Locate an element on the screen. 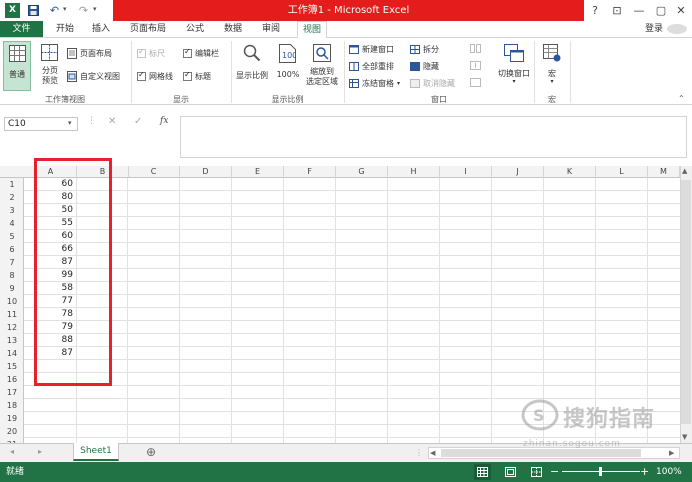  macros-button: 宏 ▾ is located at coordinates (552, 66).